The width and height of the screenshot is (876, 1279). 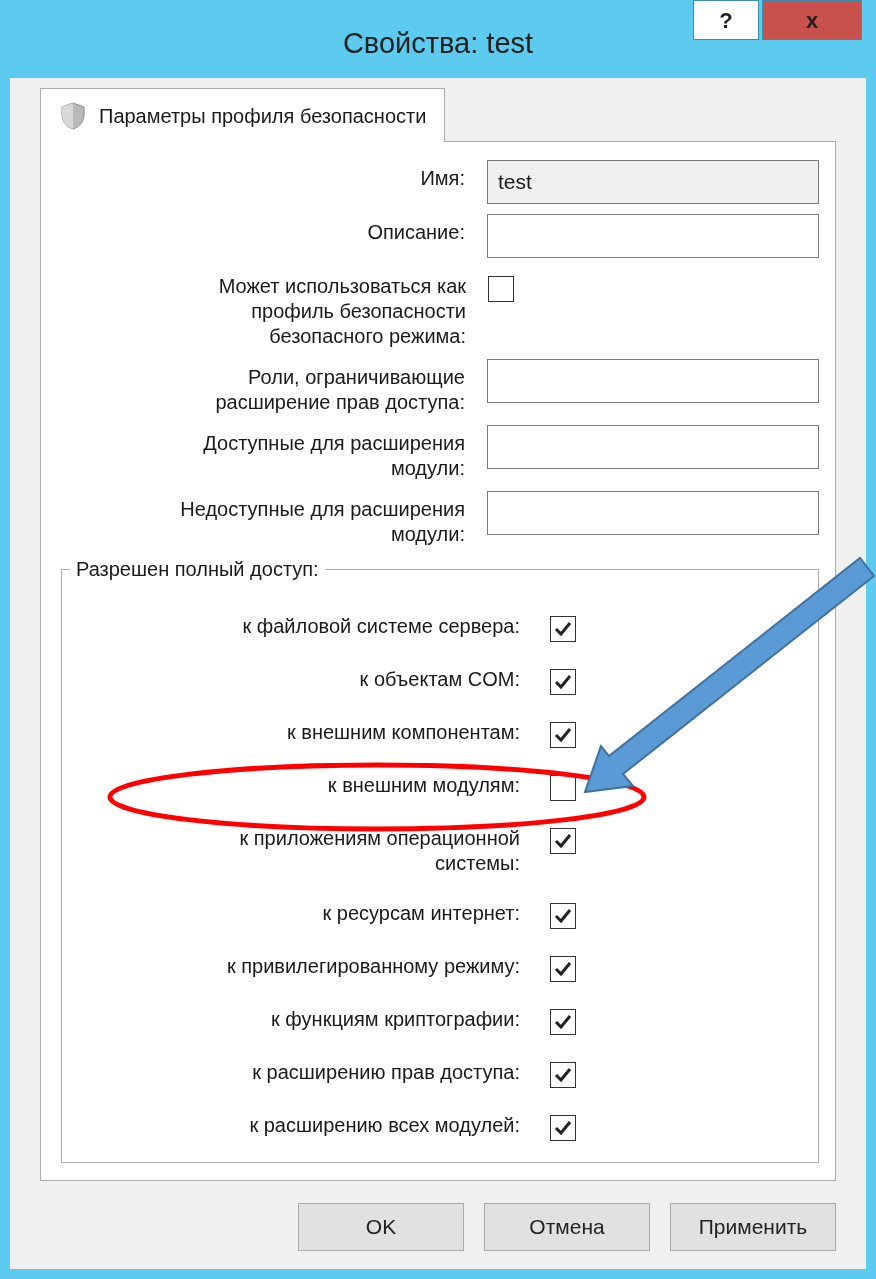 I want to click on dialog-button: Применить, so click(x=753, y=1227).